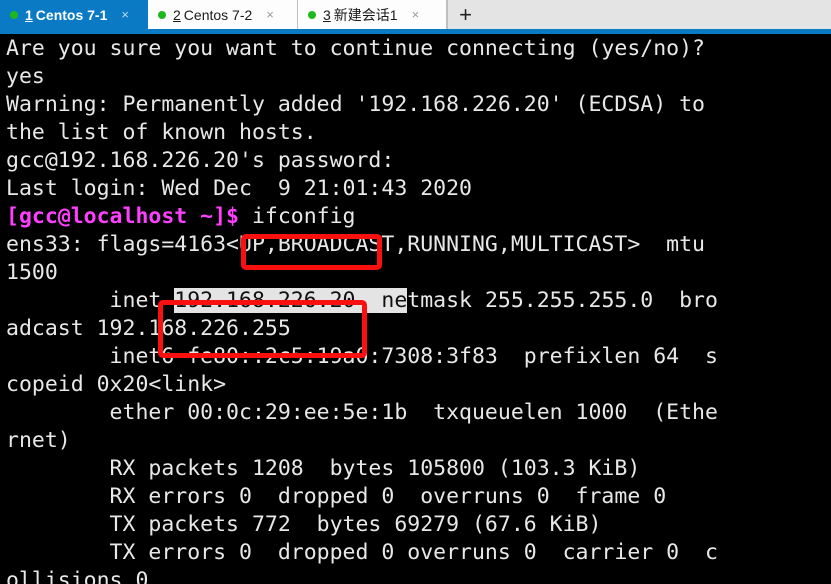 The image size is (831, 584). What do you see at coordinates (562, 300) in the screenshot?
I see `terminal-text: tmask 255.255.255.0 bro` at bounding box center [562, 300].